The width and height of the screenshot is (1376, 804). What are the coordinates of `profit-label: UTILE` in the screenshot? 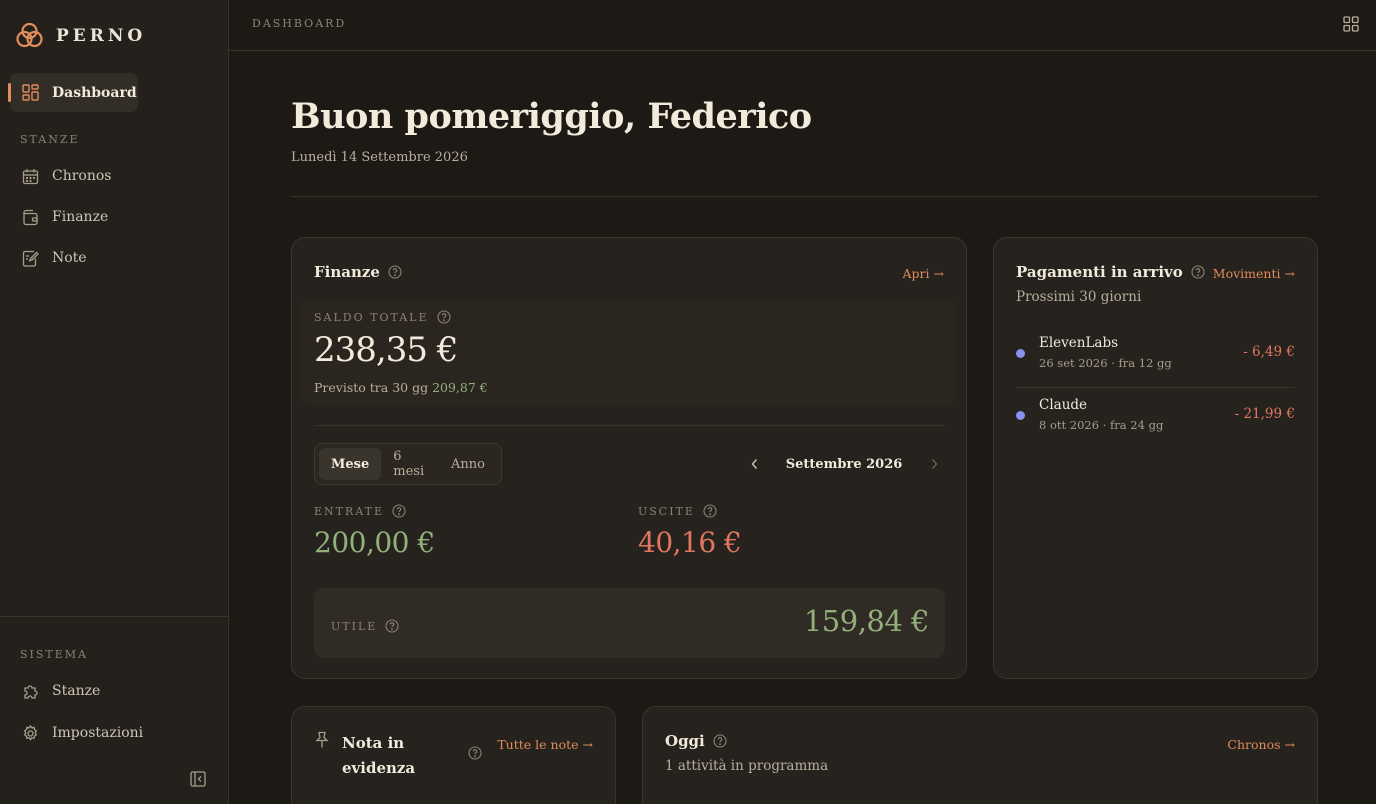 It's located at (354, 626).